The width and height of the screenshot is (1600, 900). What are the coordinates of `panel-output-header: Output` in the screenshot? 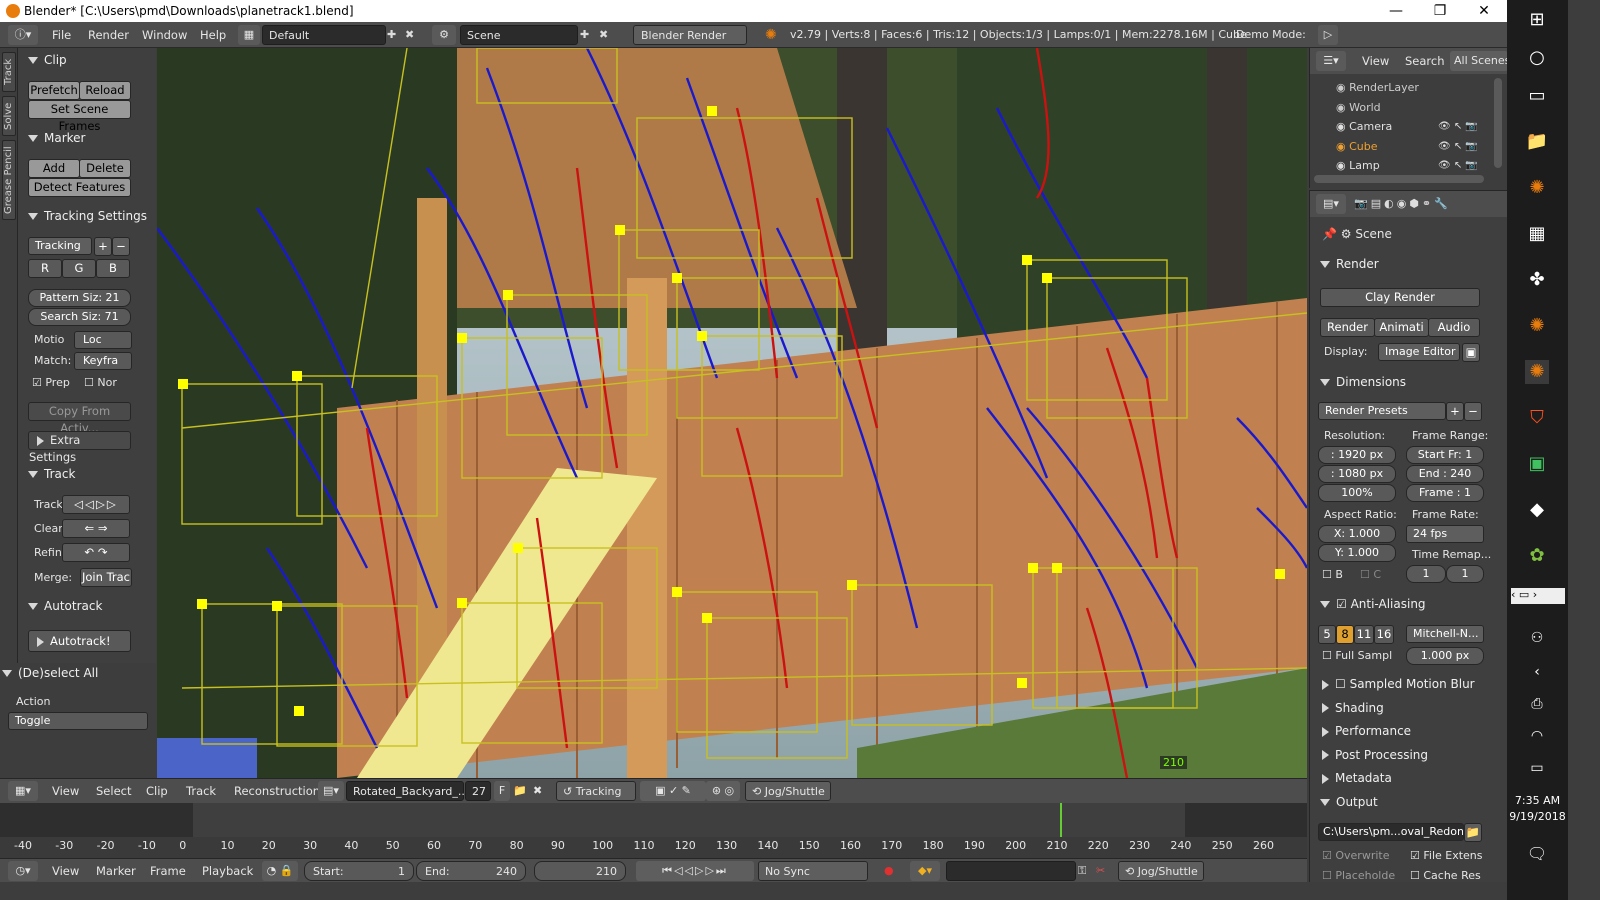 It's located at (1404, 802).